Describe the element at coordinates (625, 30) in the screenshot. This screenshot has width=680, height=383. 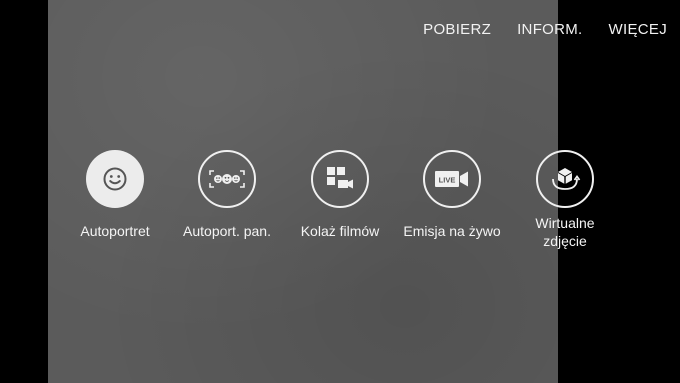
I see `more-button: WIĘCEJ` at that location.